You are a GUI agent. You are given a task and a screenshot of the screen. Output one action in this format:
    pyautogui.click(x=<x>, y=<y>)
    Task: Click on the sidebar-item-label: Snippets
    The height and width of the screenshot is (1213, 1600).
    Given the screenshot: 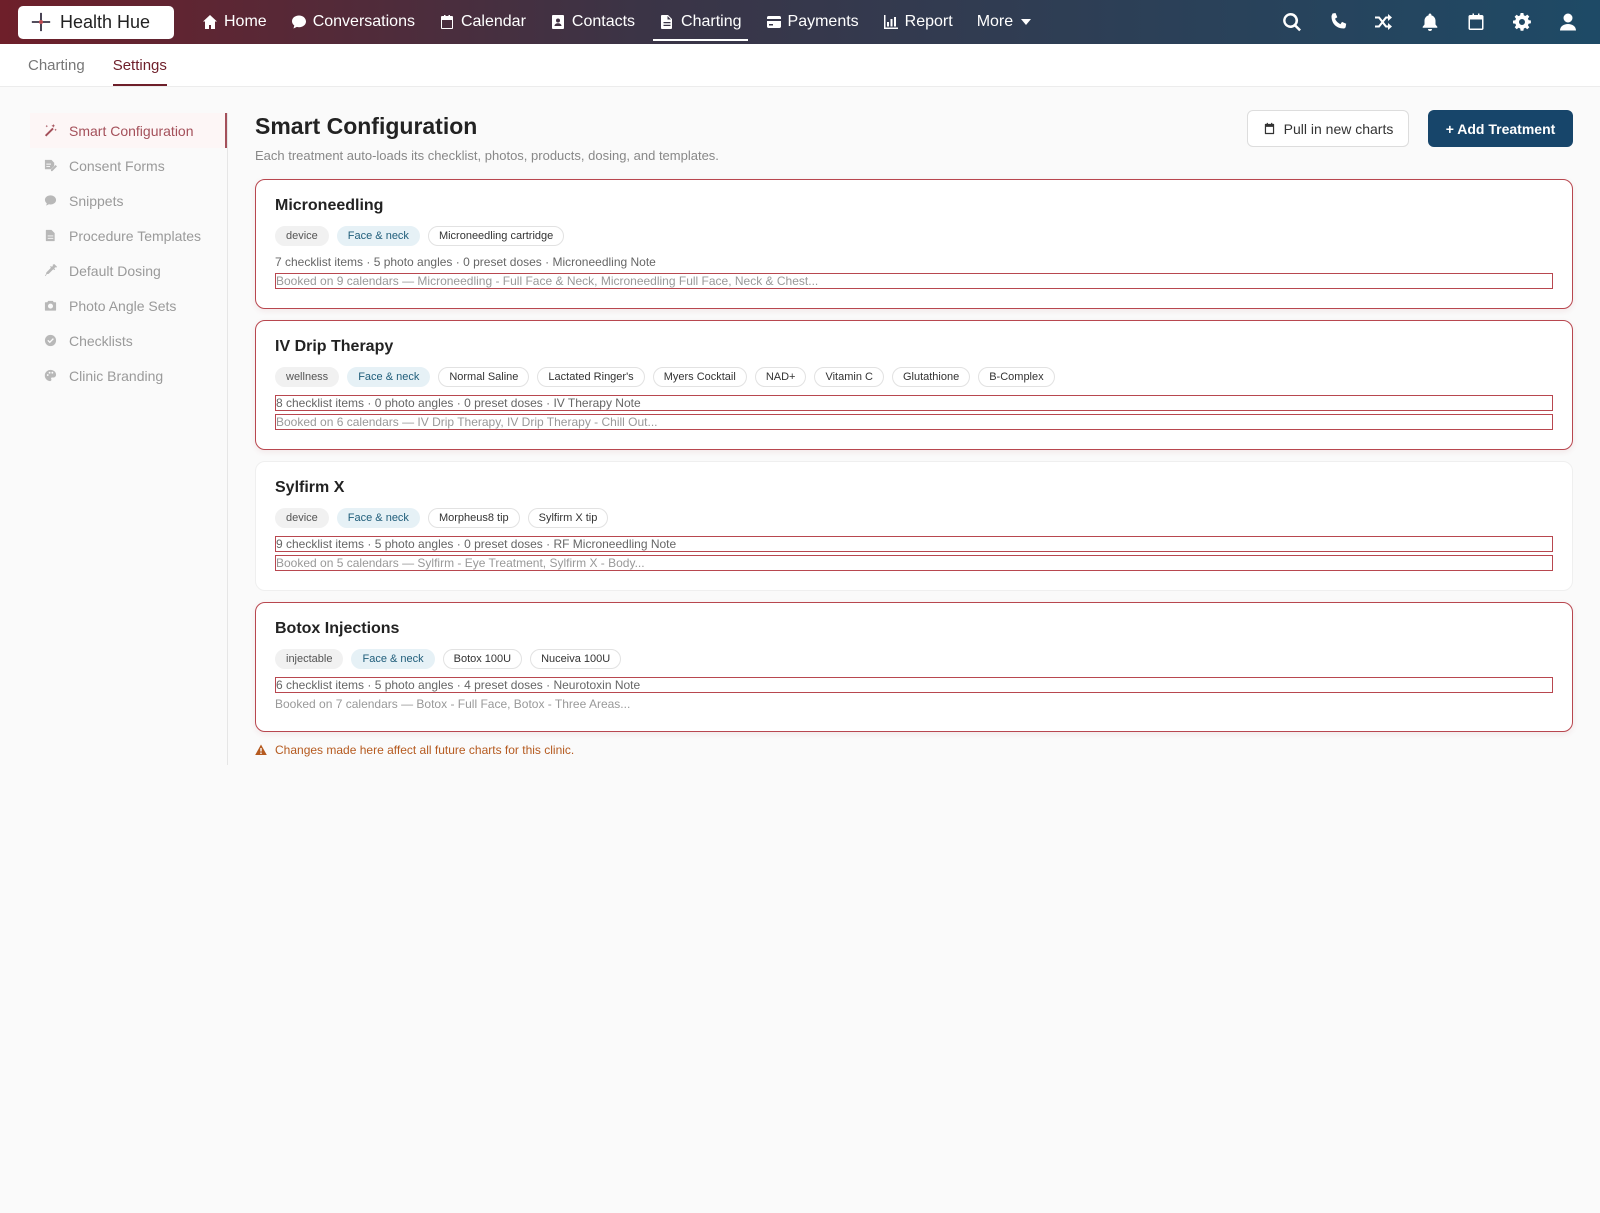 What is the action you would take?
    pyautogui.click(x=96, y=200)
    